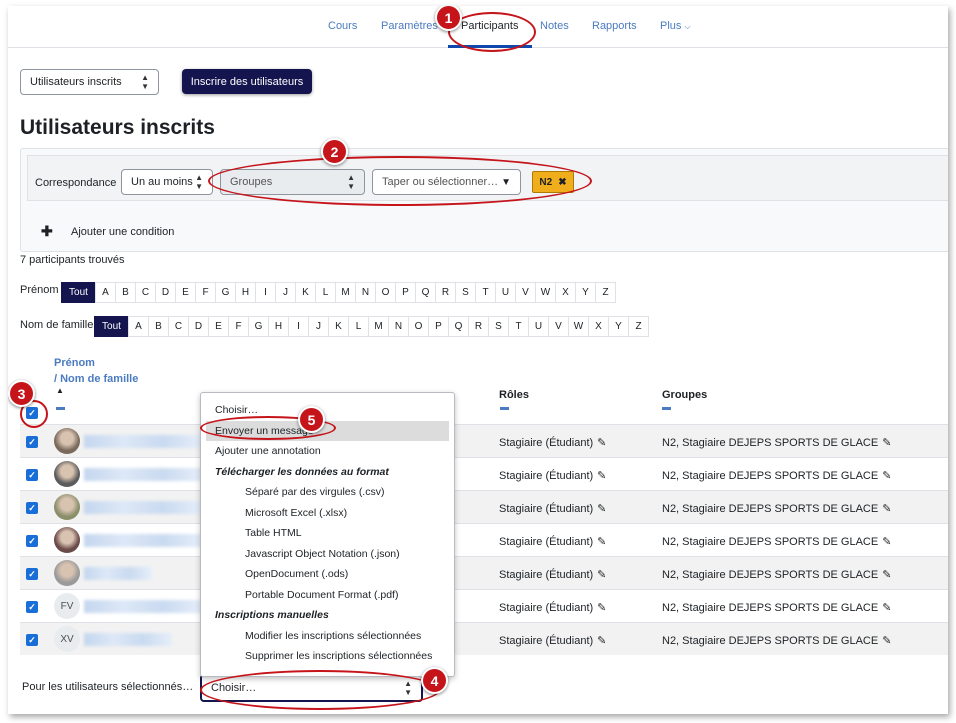 The width and height of the screenshot is (956, 723). Describe the element at coordinates (358, 326) in the screenshot. I see `lastname-initial-l: L` at that location.